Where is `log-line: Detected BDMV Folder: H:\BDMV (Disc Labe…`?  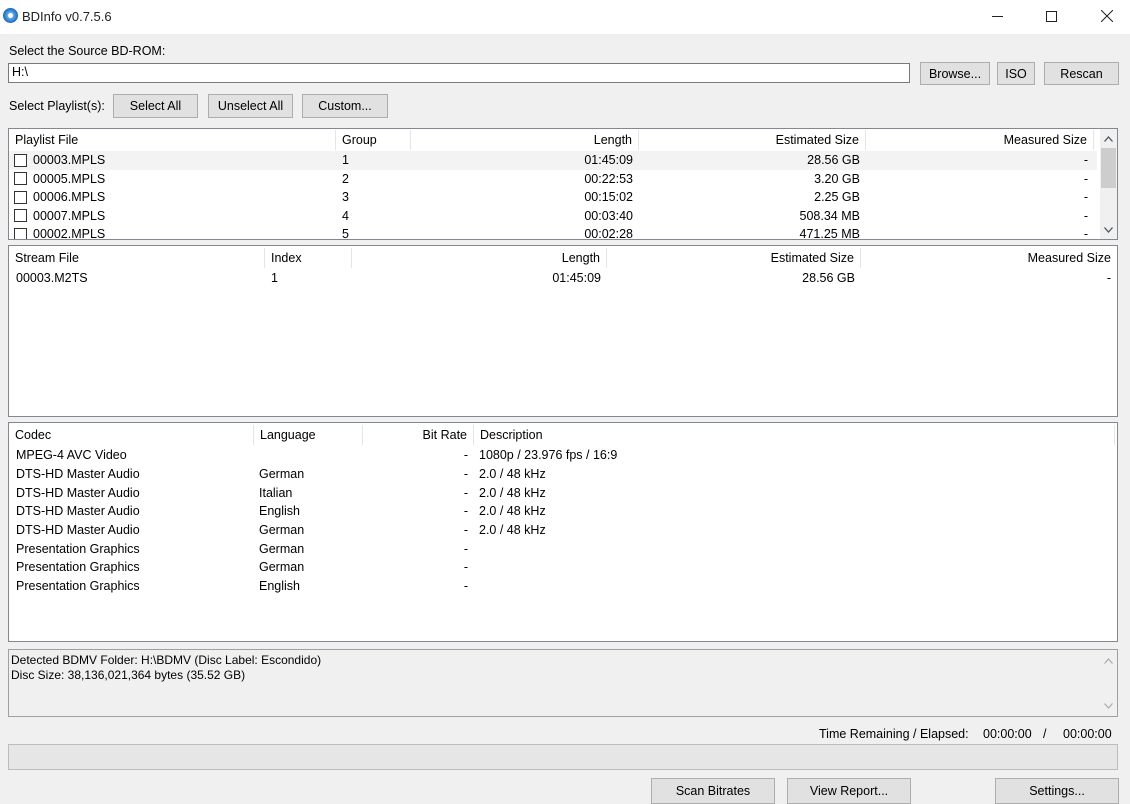
log-line: Detected BDMV Folder: H:\BDMV (Disc Labe… is located at coordinates (166, 660).